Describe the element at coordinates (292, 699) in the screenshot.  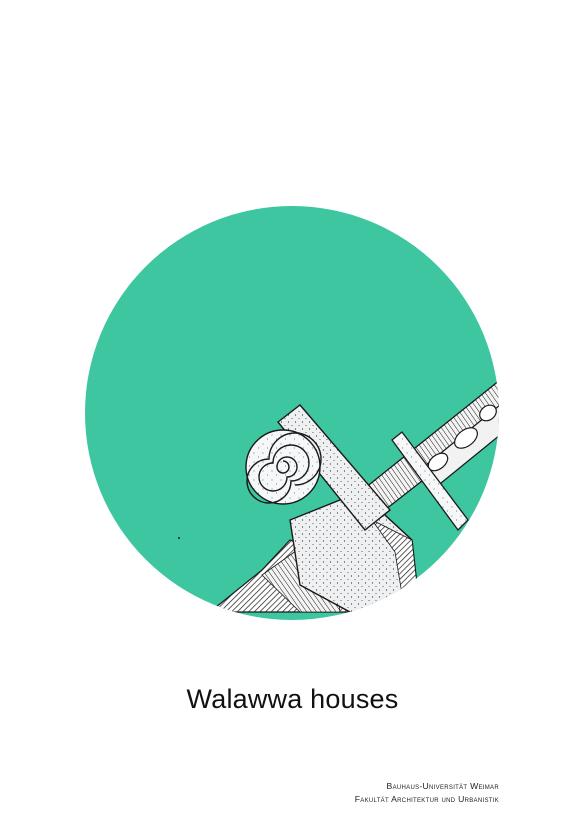
I see `poster-title: Walawwa houses` at that location.